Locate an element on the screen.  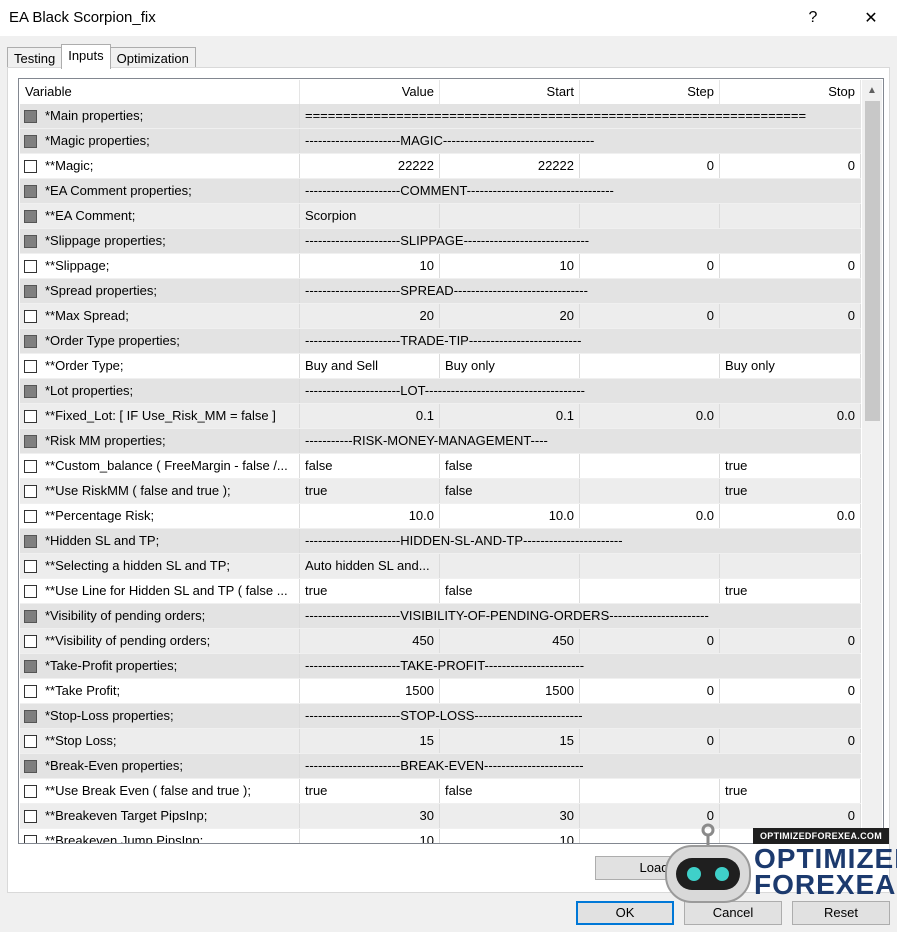
scroll-thumb is located at coordinates (872, 261).